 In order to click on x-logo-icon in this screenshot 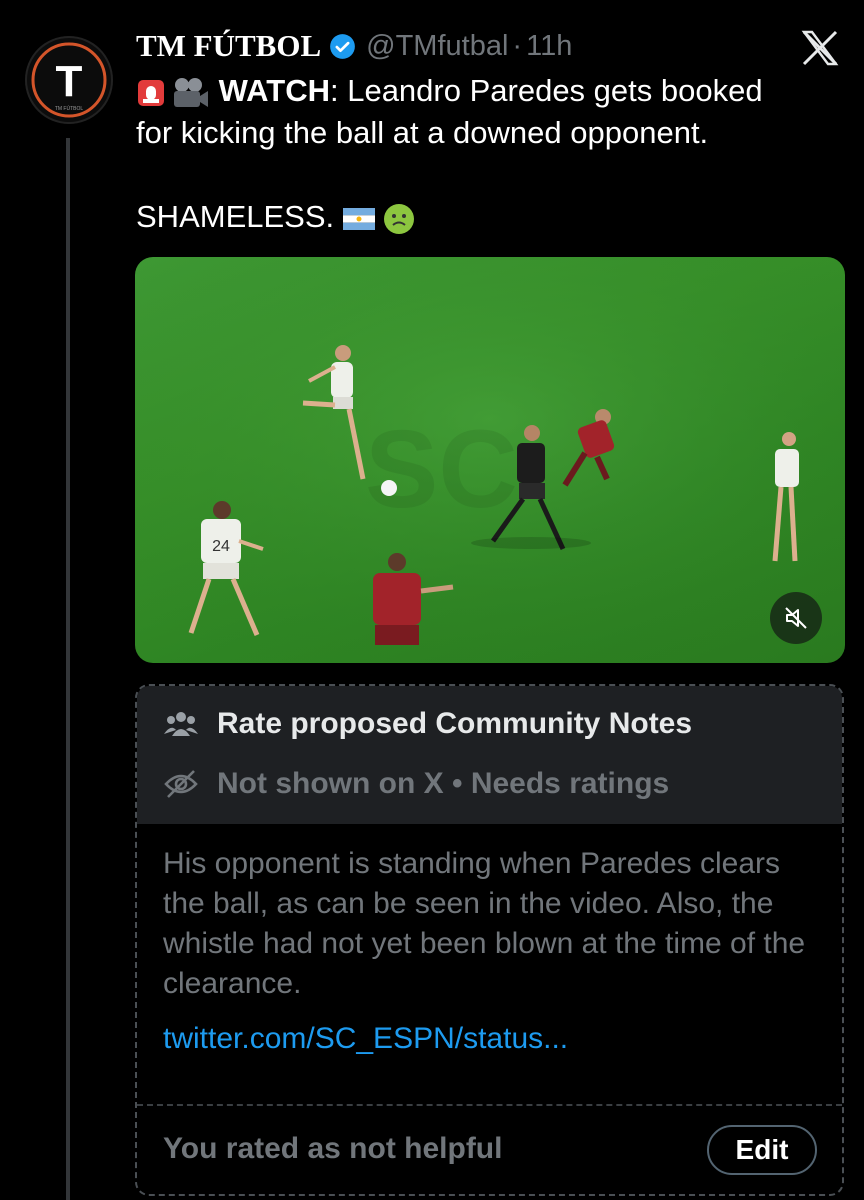, I will do `click(820, 48)`.